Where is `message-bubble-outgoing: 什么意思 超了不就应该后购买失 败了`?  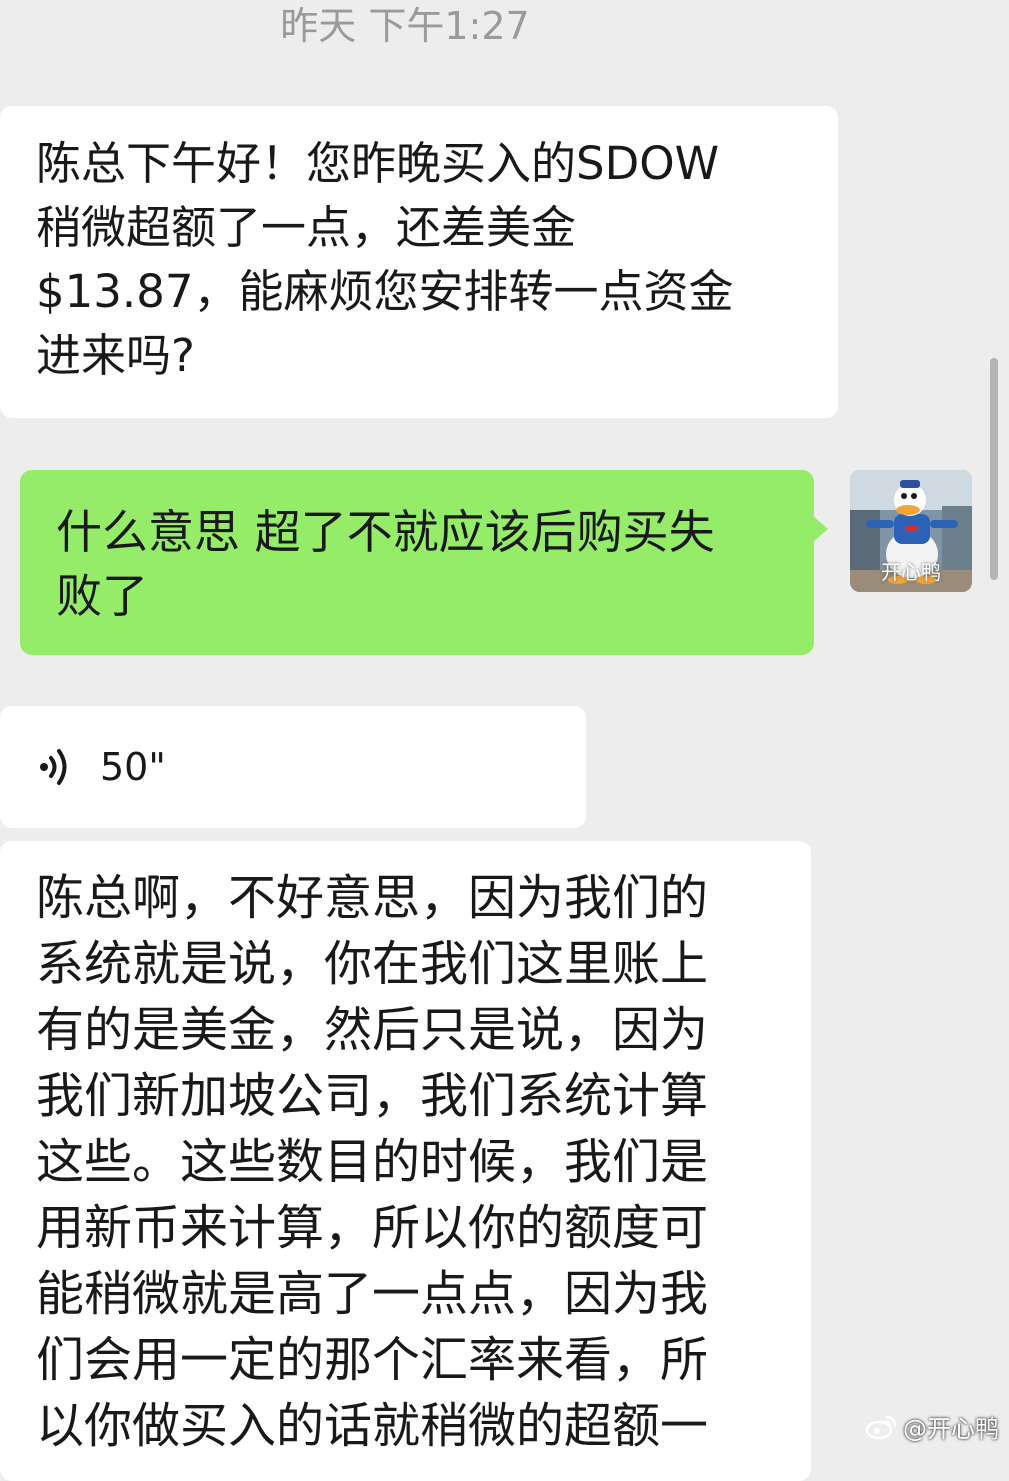 message-bubble-outgoing: 什么意思 超了不就应该后购买失 败了 is located at coordinates (424, 562).